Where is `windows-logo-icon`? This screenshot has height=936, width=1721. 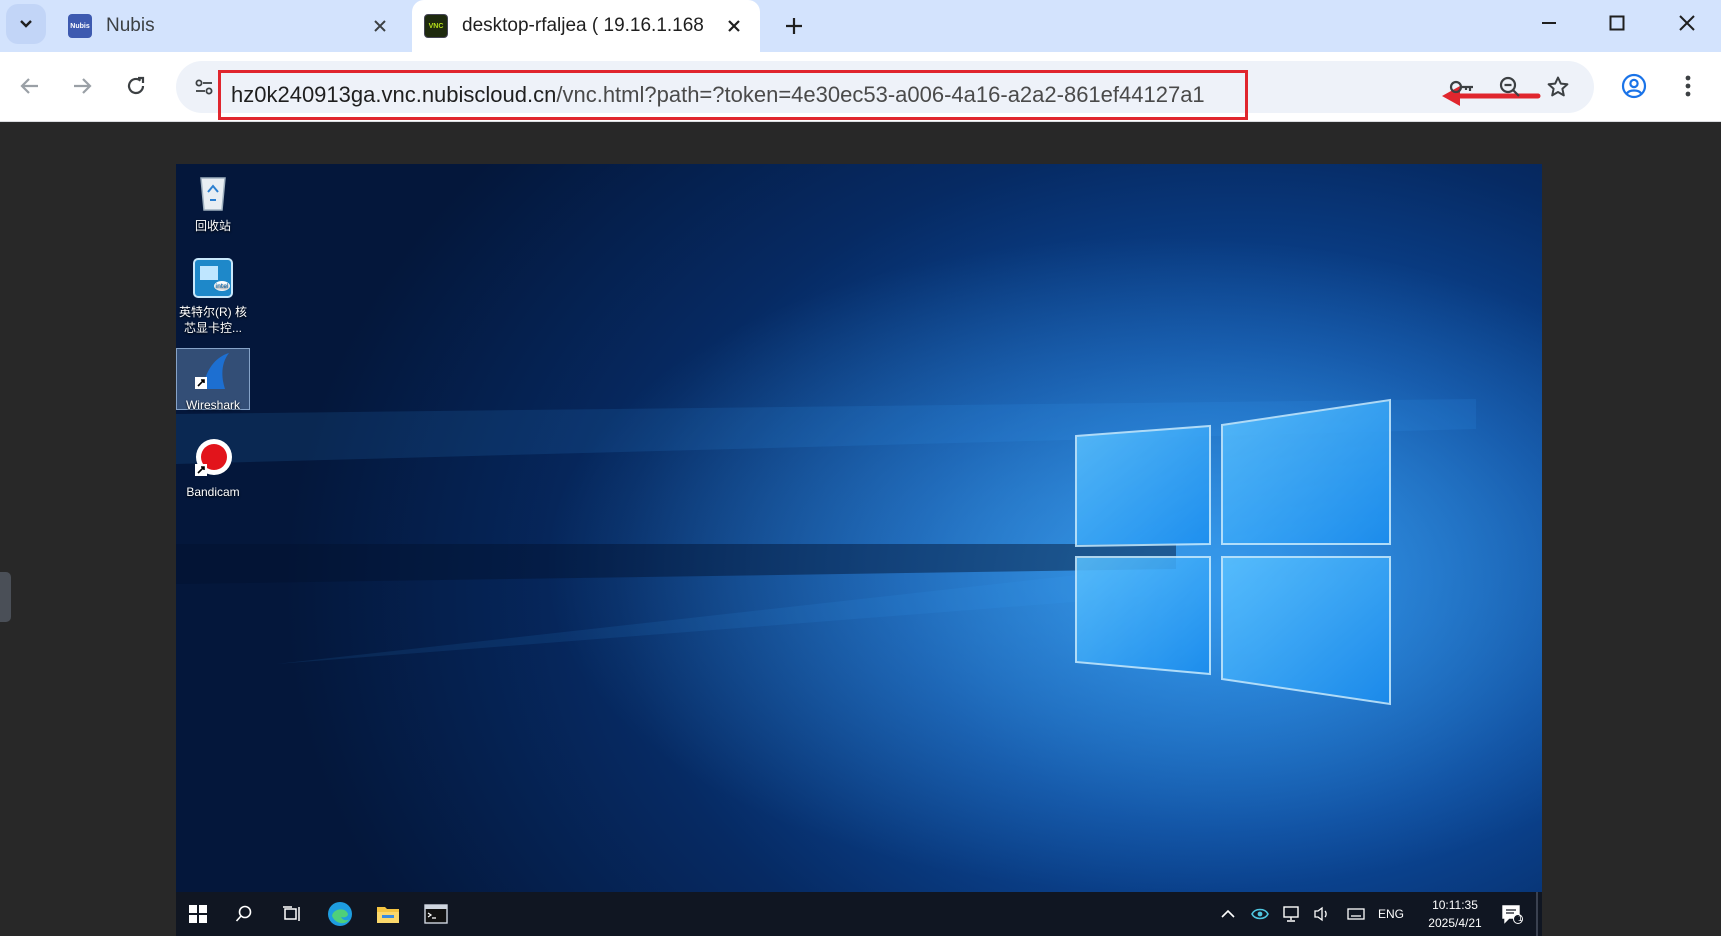 windows-logo-icon is located at coordinates (198, 914).